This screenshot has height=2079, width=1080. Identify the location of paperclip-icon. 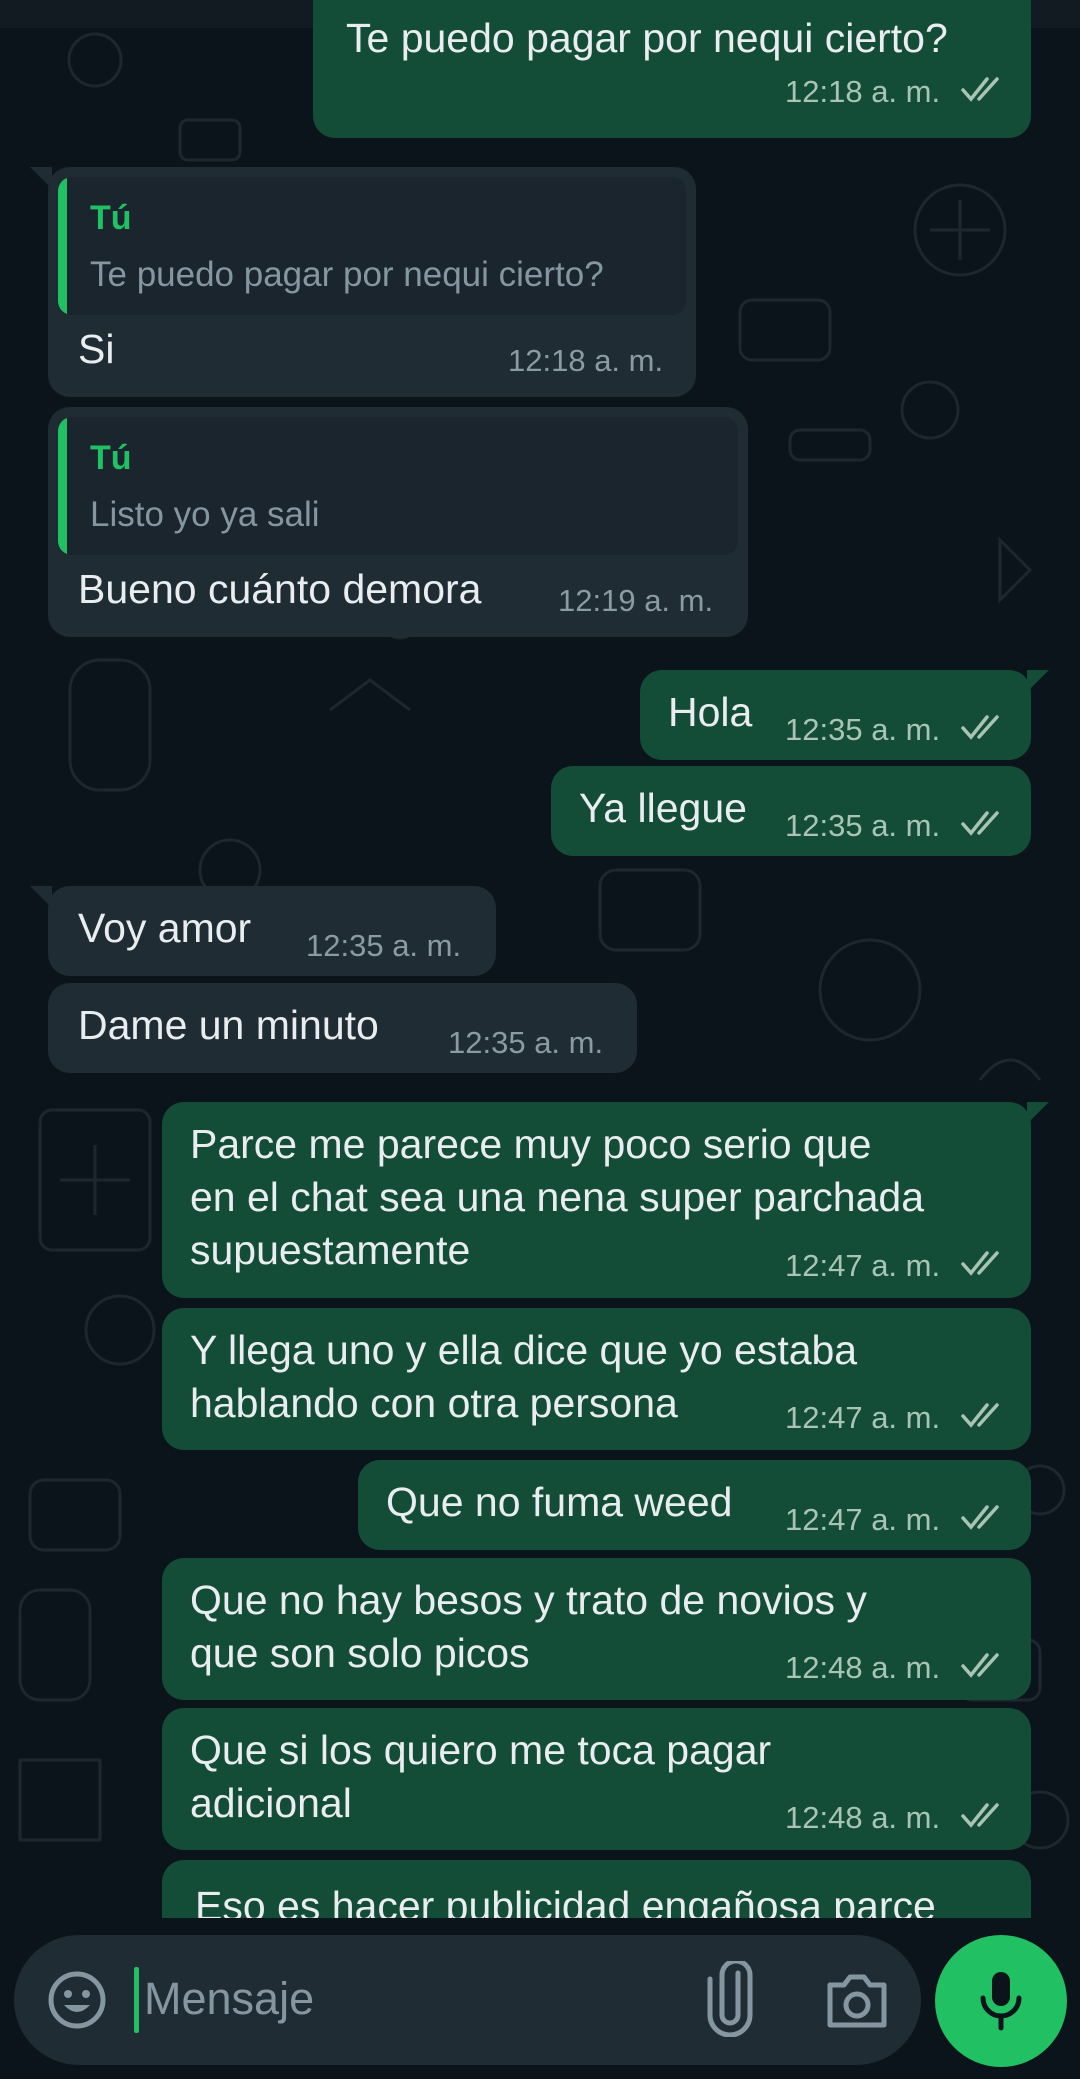
(730, 1999).